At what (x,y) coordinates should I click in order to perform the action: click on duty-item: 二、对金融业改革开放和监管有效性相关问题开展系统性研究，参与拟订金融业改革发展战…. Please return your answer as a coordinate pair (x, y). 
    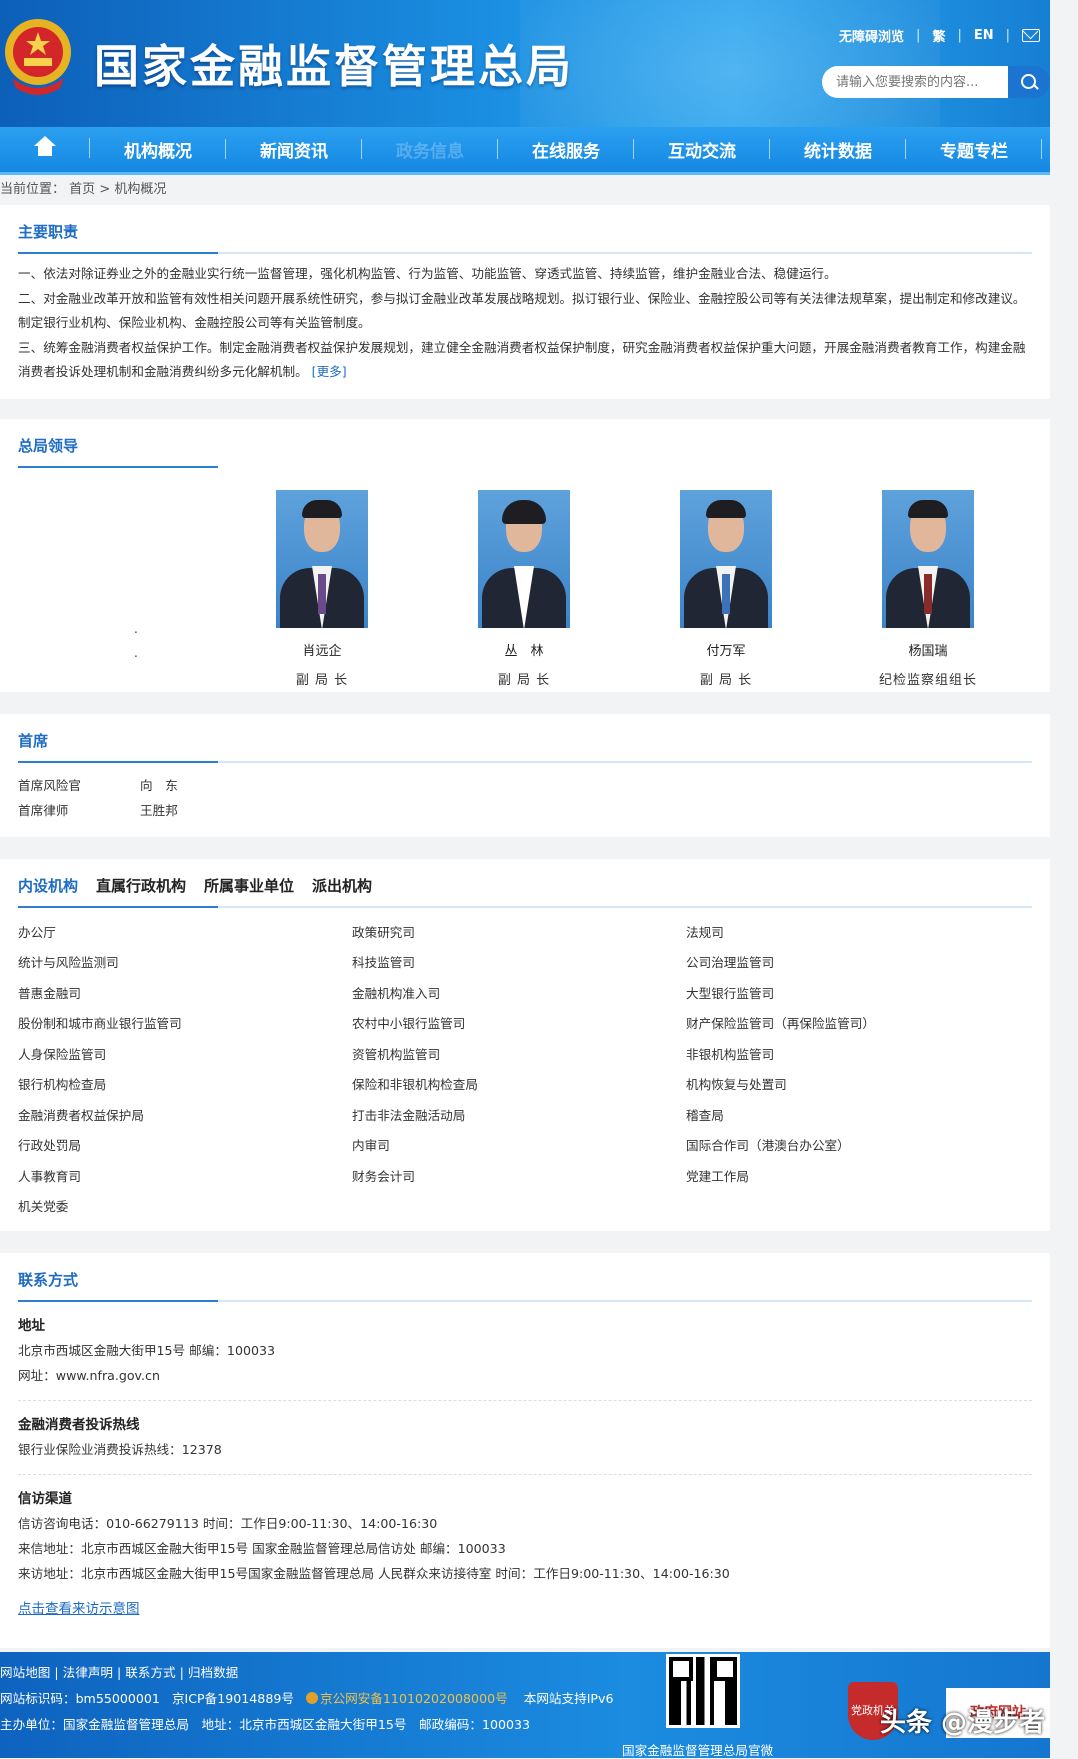
    Looking at the image, I should click on (522, 310).